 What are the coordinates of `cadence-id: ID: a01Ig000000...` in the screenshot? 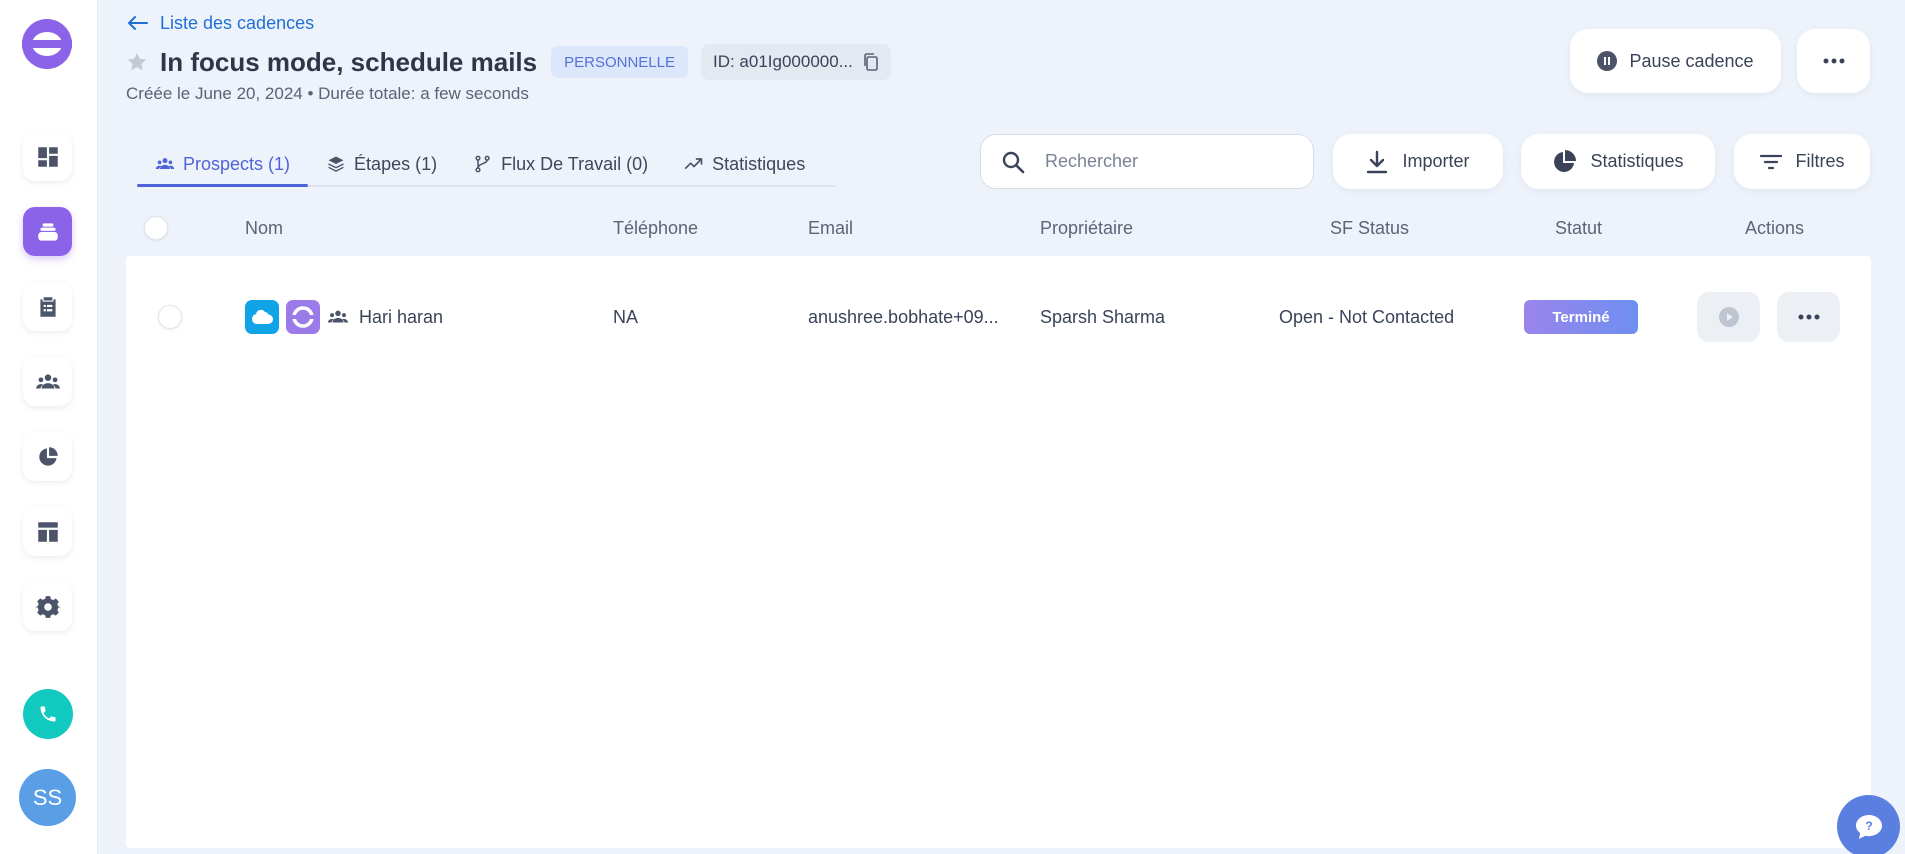 It's located at (782, 61).